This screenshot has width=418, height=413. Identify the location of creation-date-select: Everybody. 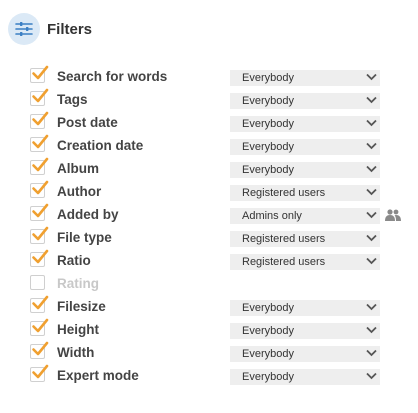
(305, 147).